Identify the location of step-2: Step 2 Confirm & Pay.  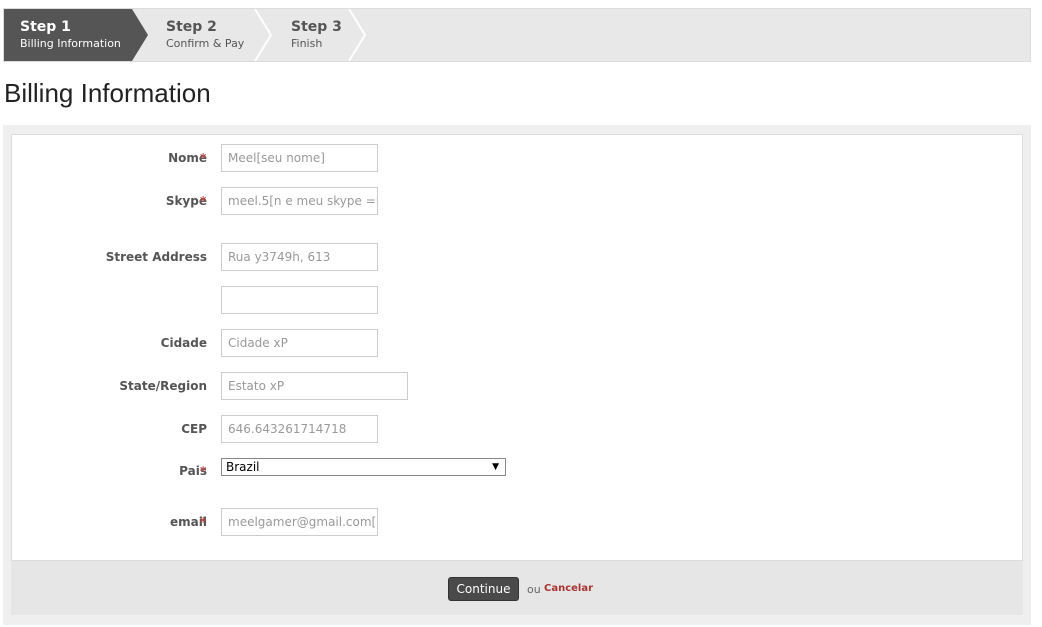
(203, 35).